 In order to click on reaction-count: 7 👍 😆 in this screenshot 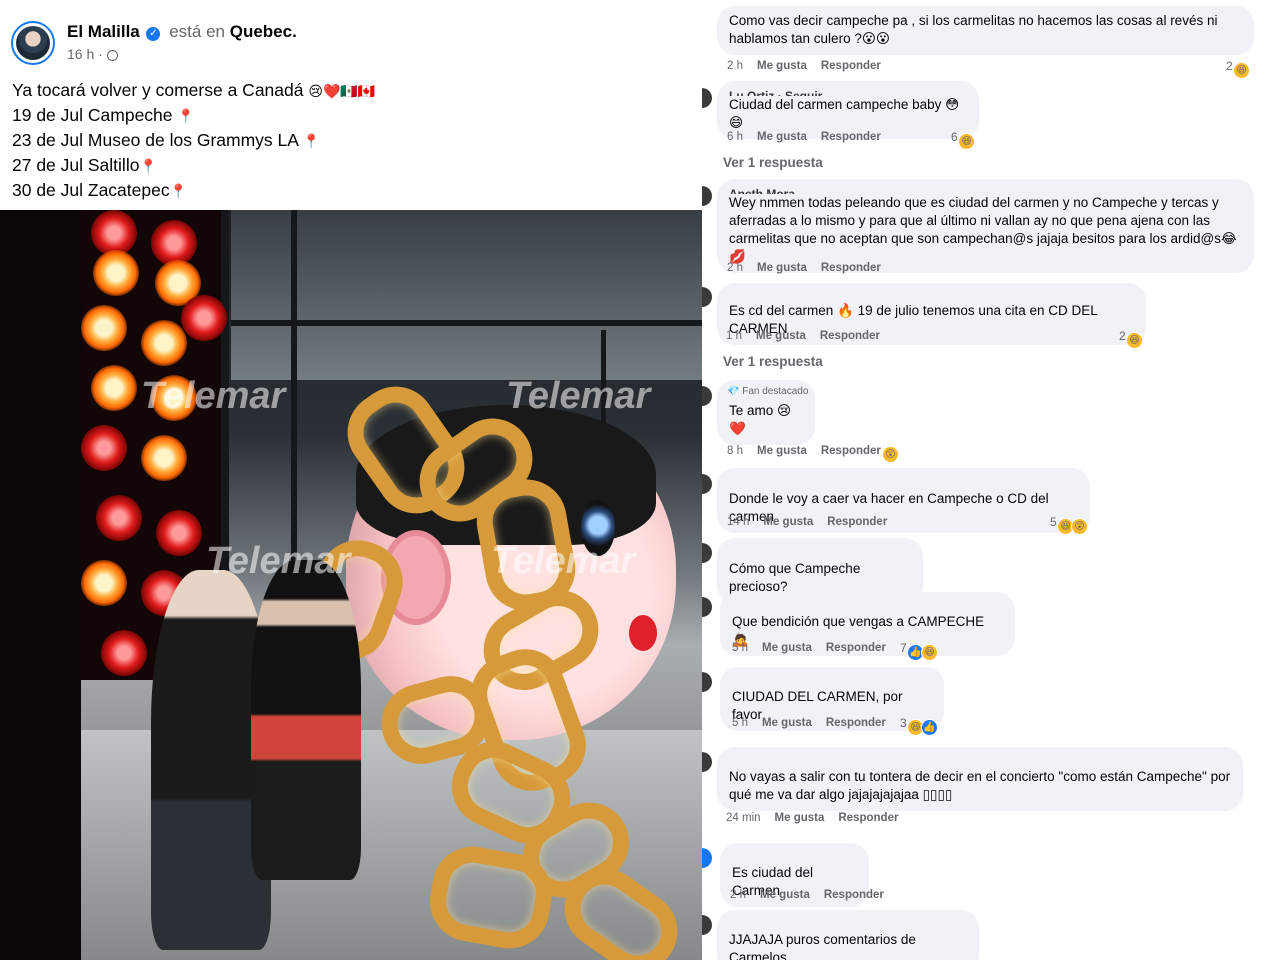, I will do `click(919, 651)`.